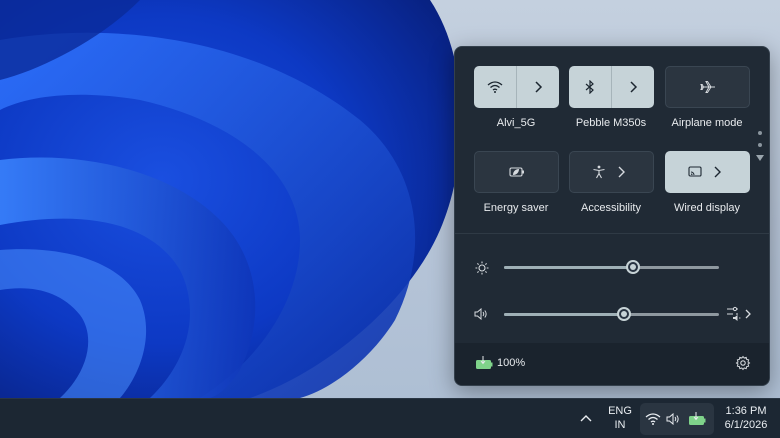  I want to click on airplane-mode-tile, so click(707, 87).